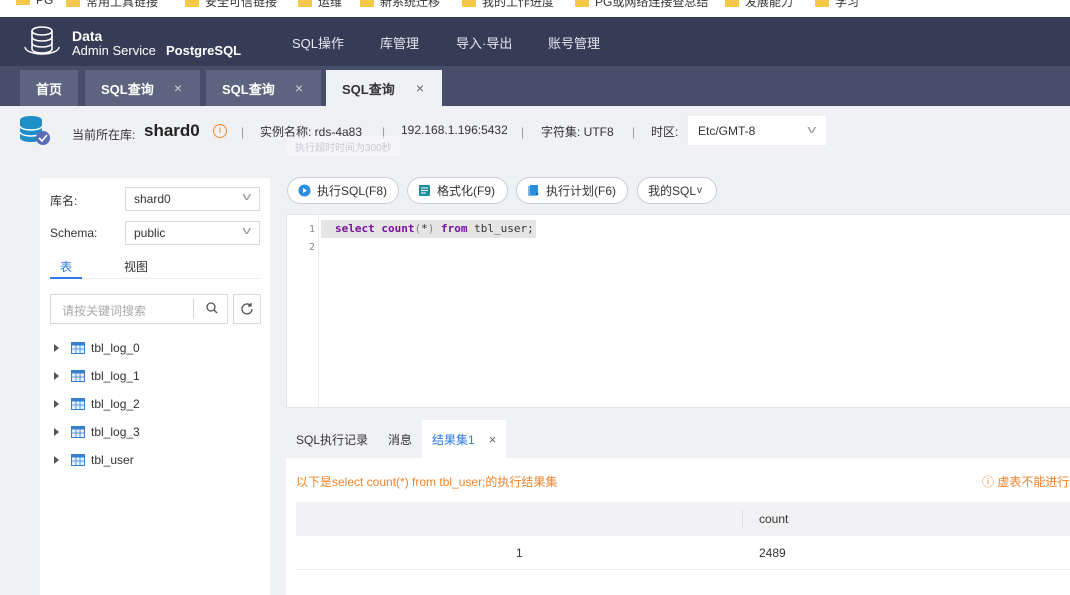  I want to click on table-tree-item: tbl_log_0, so click(97, 348).